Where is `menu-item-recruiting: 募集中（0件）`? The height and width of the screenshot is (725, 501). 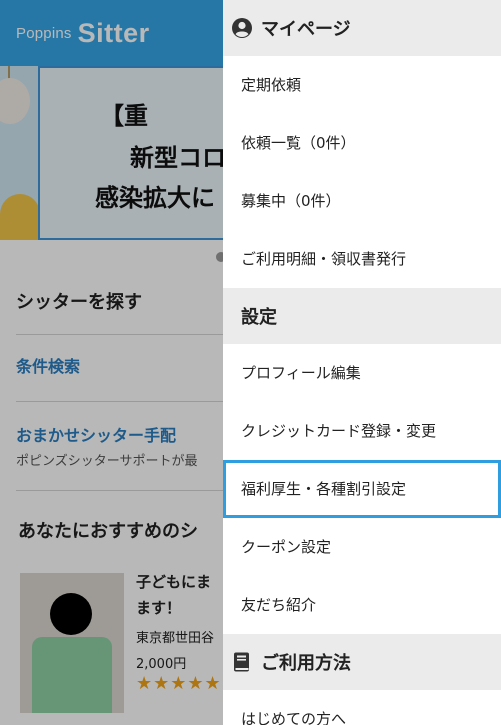
menu-item-recruiting: 募集中（0件） is located at coordinates (362, 201).